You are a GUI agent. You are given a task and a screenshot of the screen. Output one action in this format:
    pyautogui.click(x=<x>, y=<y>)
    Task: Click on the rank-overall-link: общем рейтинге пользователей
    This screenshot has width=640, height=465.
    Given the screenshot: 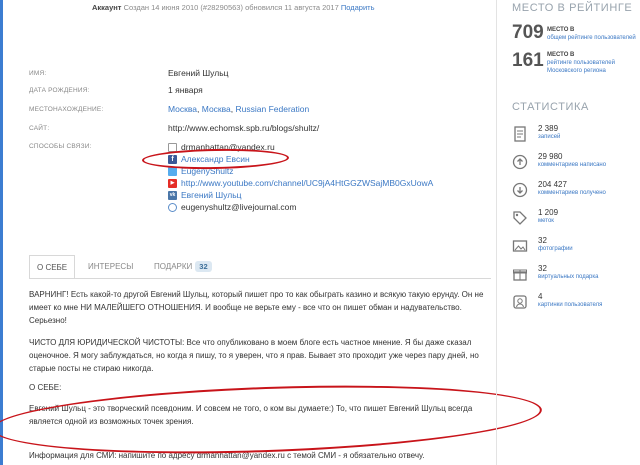 What is the action you would take?
    pyautogui.click(x=593, y=38)
    